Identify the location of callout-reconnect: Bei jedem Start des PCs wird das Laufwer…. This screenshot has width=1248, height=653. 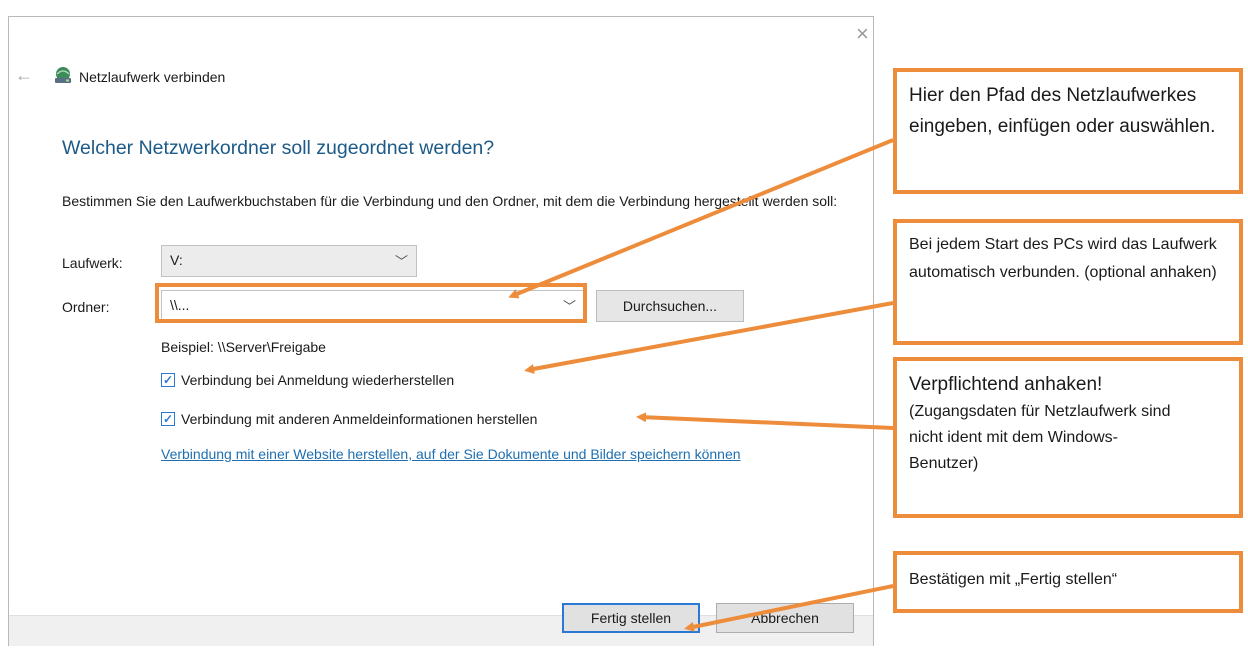
(1068, 282).